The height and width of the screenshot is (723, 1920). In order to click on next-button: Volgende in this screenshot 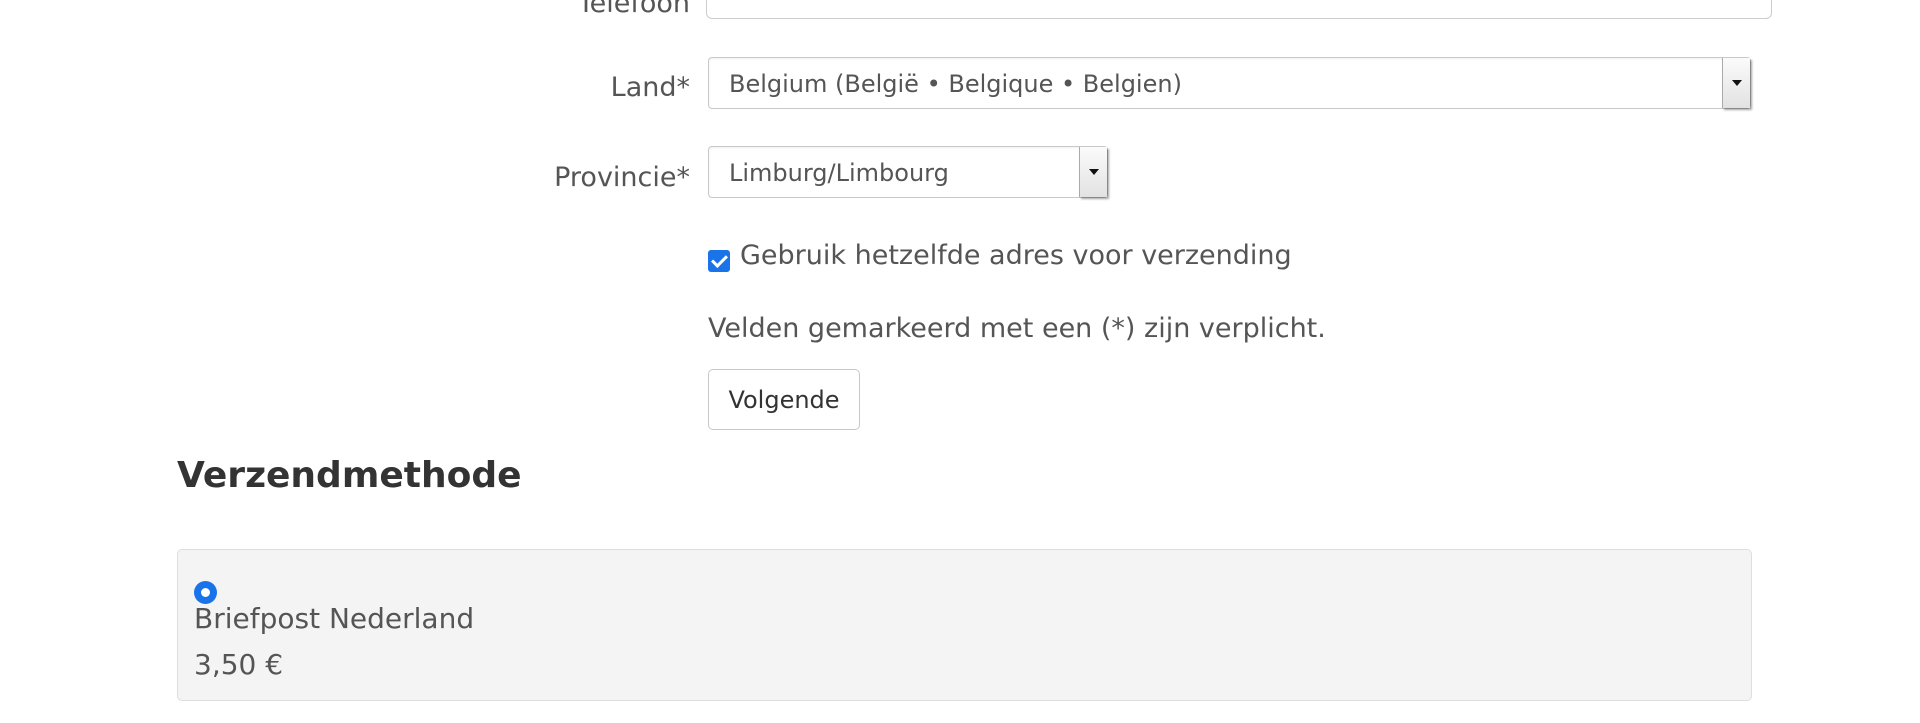, I will do `click(784, 399)`.